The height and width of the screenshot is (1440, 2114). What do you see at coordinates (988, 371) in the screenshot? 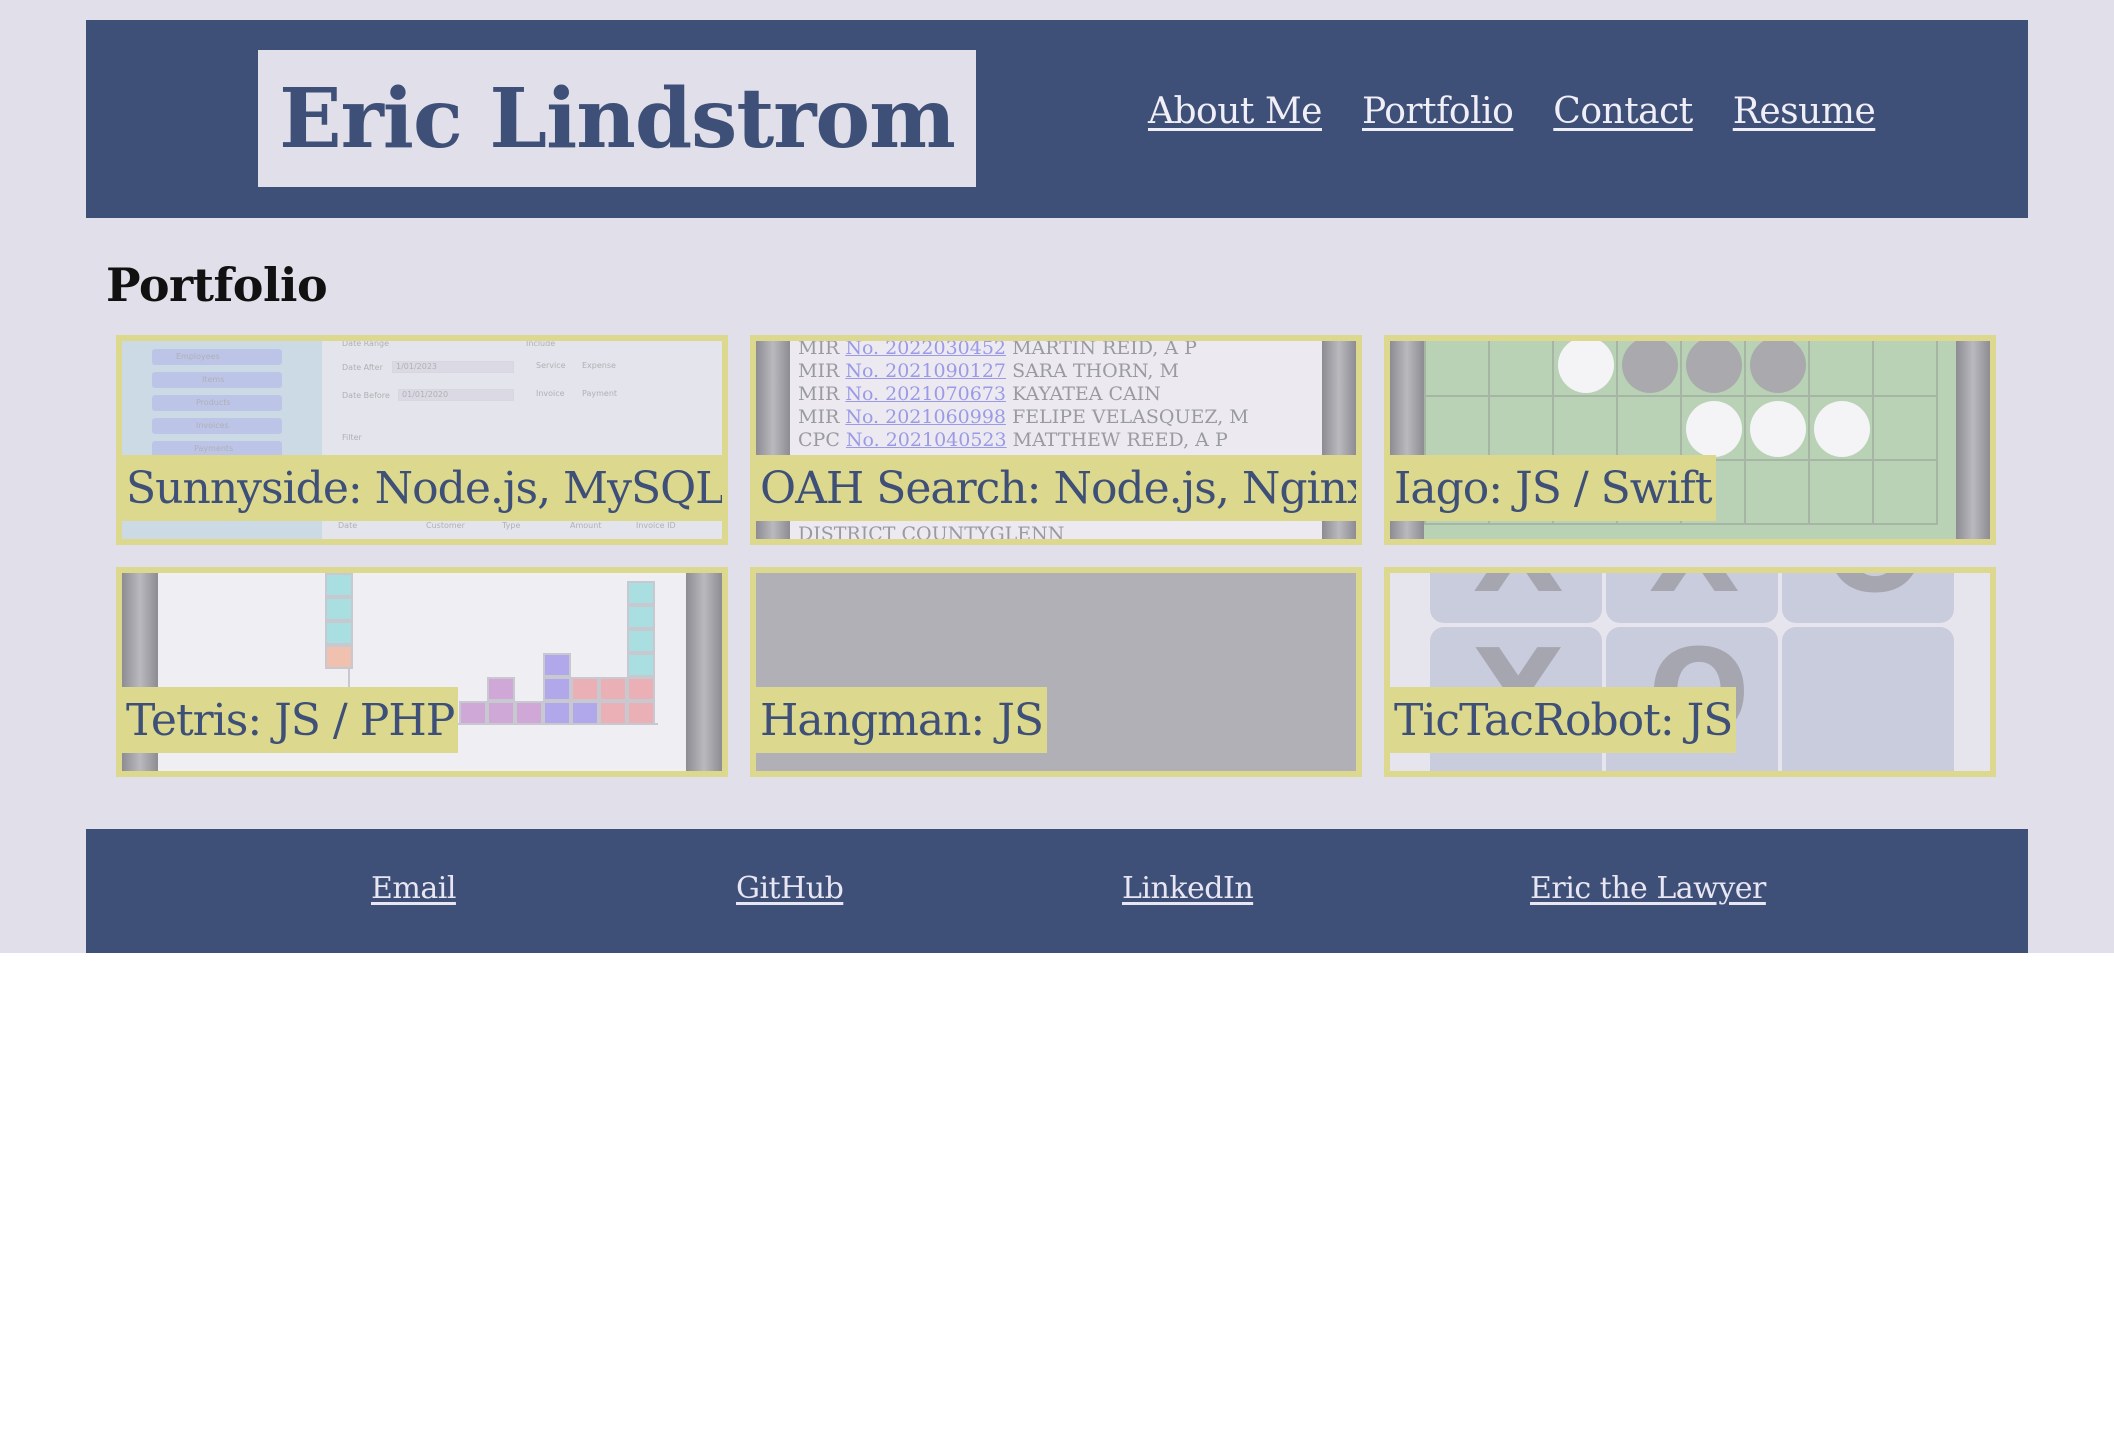
I see `thumb-result-row: MIR No. 2021090127 SARA THORN, M` at bounding box center [988, 371].